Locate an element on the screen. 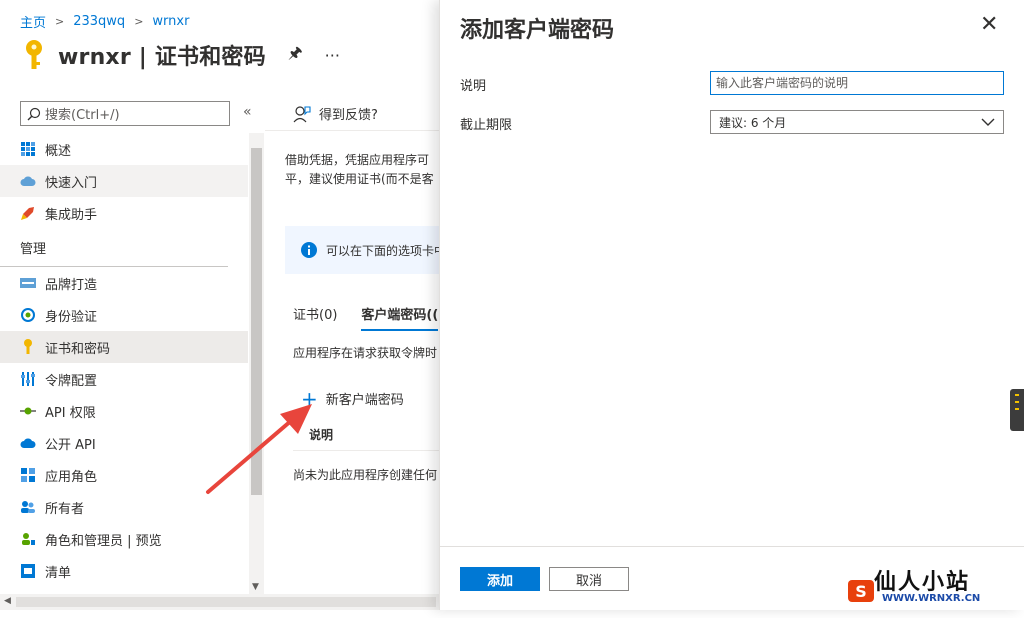 This screenshot has width=1024, height=618. breadcrumb: 主页 > 233qwq > wrnxr is located at coordinates (104, 21).